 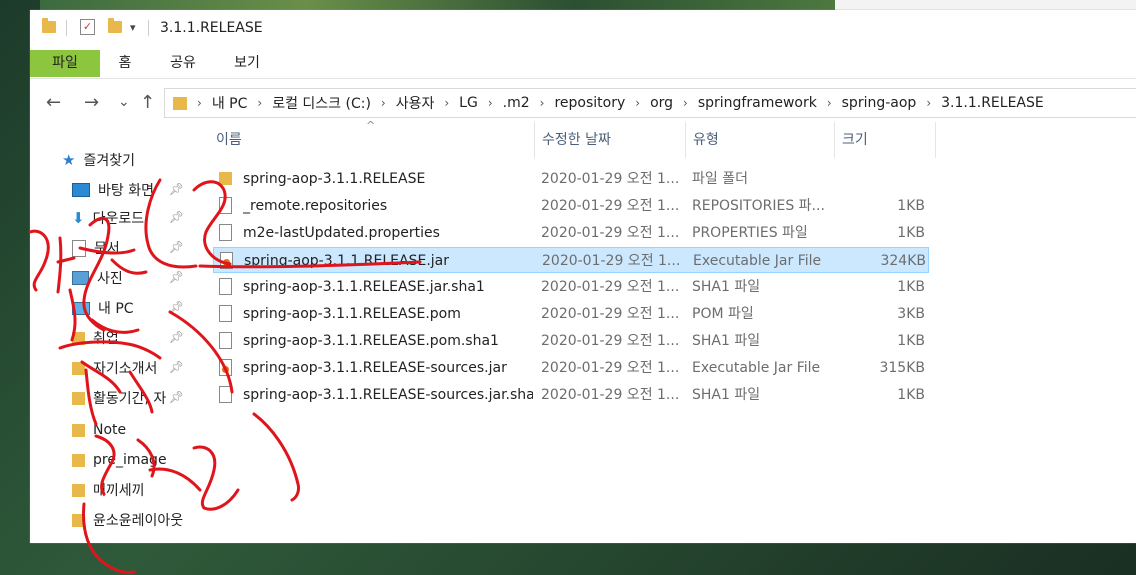 I want to click on file-type: Executable Jar File, so click(x=756, y=368).